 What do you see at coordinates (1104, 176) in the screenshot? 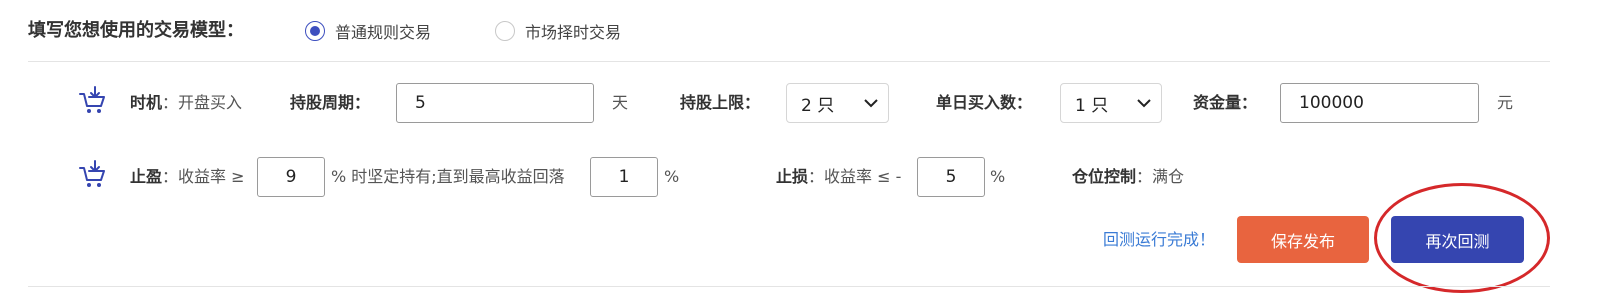
I see `position-control-label: 仓位控制` at bounding box center [1104, 176].